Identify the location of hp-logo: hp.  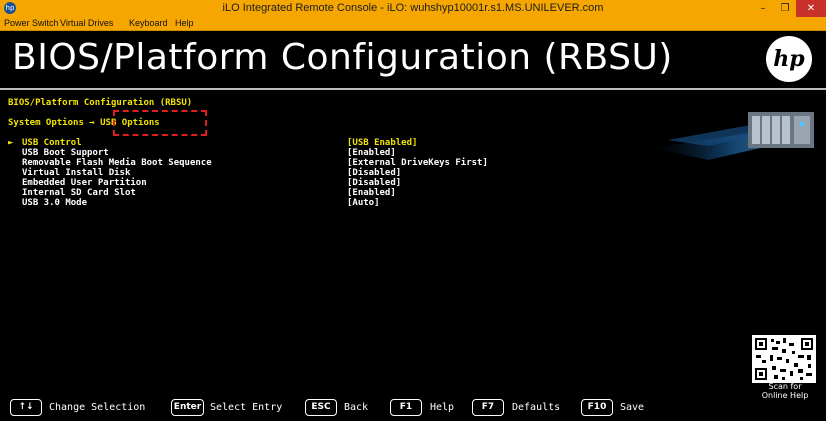
(789, 59).